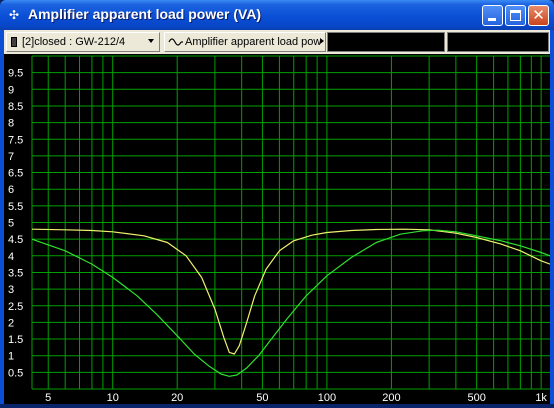 The image size is (554, 408). What do you see at coordinates (322, 41) in the screenshot?
I see `chevron-right-icon` at bounding box center [322, 41].